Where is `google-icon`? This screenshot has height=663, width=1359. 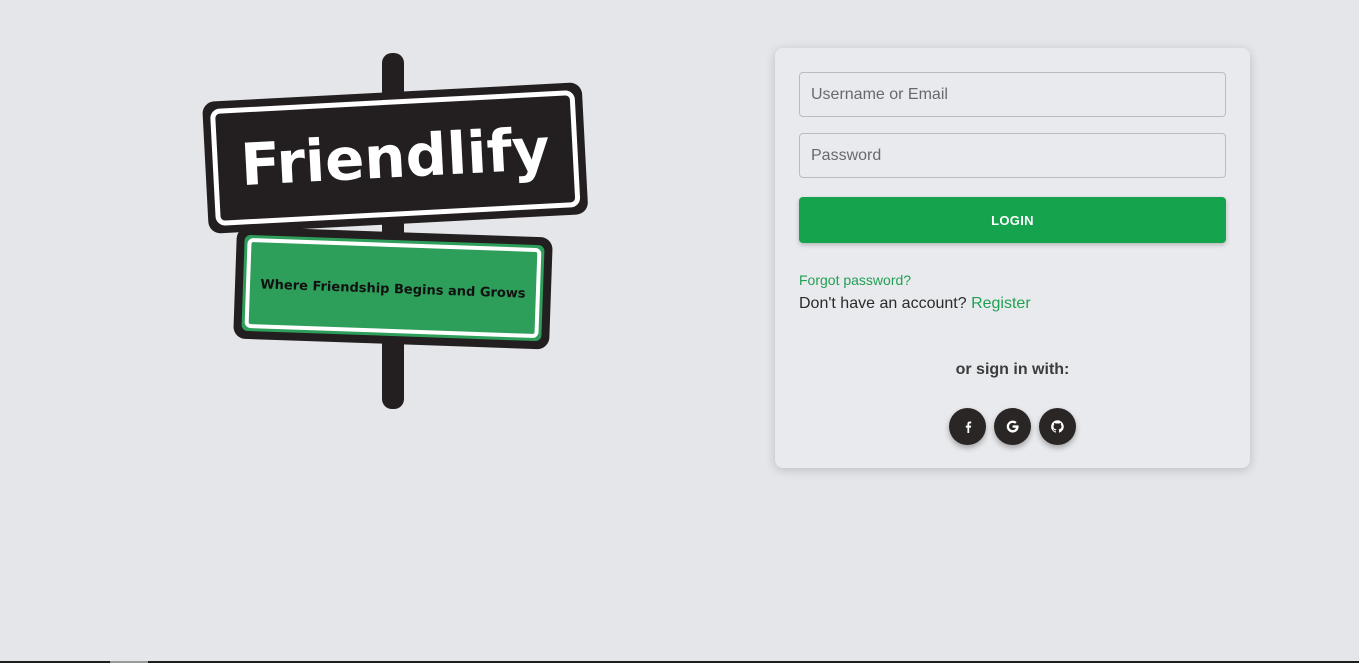 google-icon is located at coordinates (1012, 426).